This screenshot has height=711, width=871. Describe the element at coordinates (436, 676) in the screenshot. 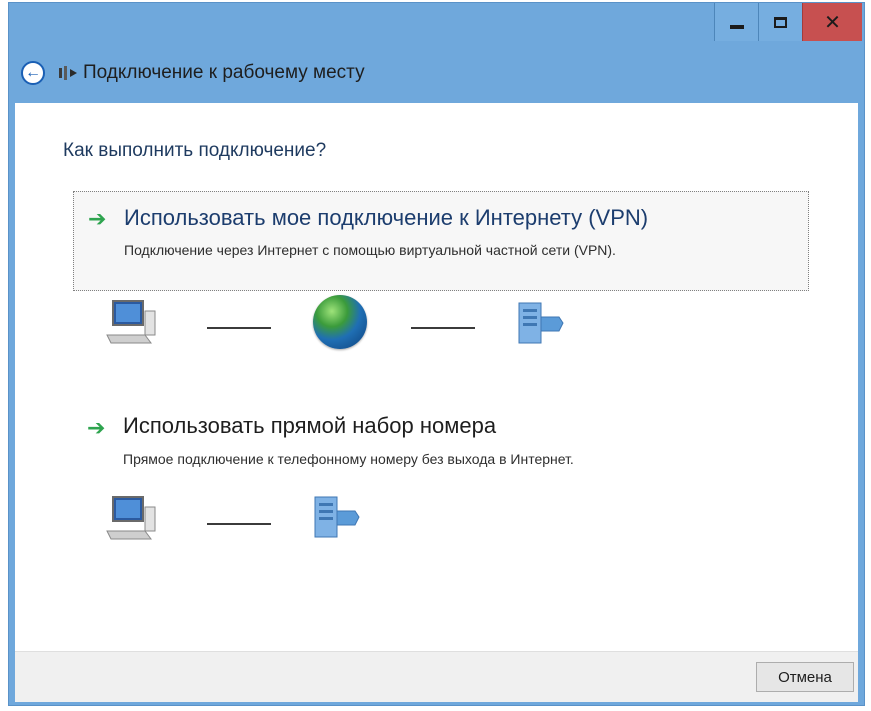

I see `wizard-footer: Отмена` at that location.